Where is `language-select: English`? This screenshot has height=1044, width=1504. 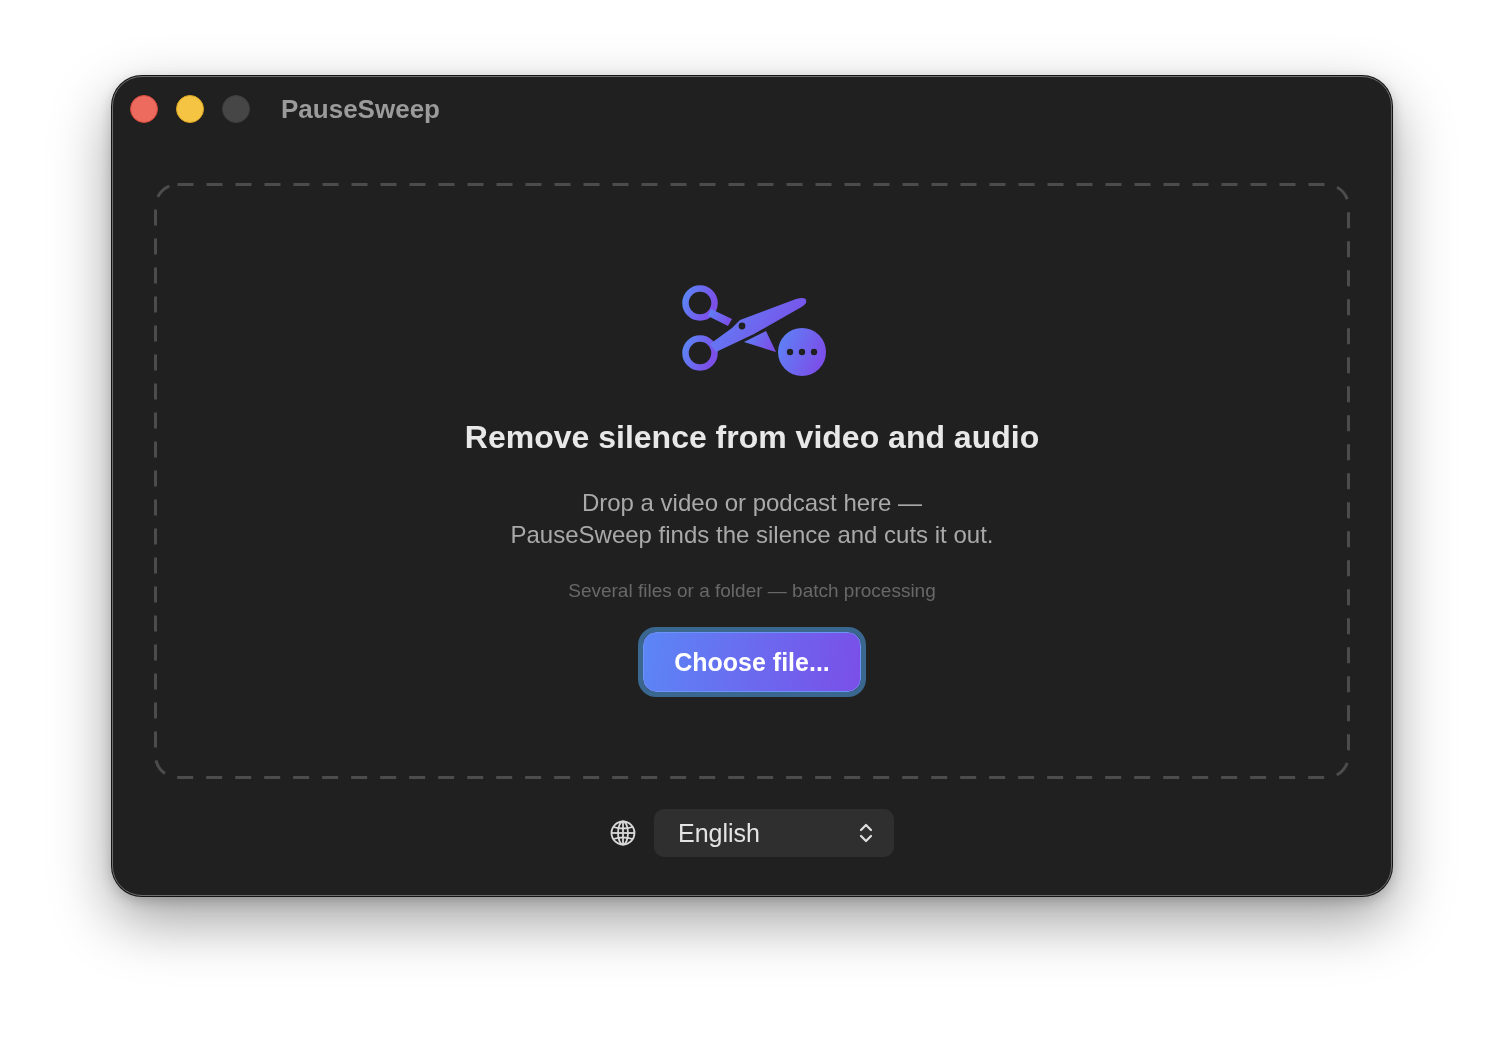
language-select: English is located at coordinates (774, 833).